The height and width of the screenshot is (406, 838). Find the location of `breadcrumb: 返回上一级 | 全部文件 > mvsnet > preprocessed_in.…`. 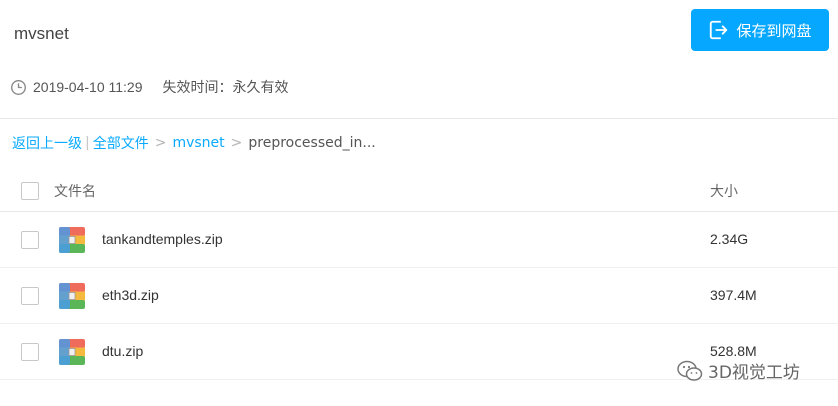

breadcrumb: 返回上一级 | 全部文件 > mvsnet > preprocessed_in.… is located at coordinates (194, 143).